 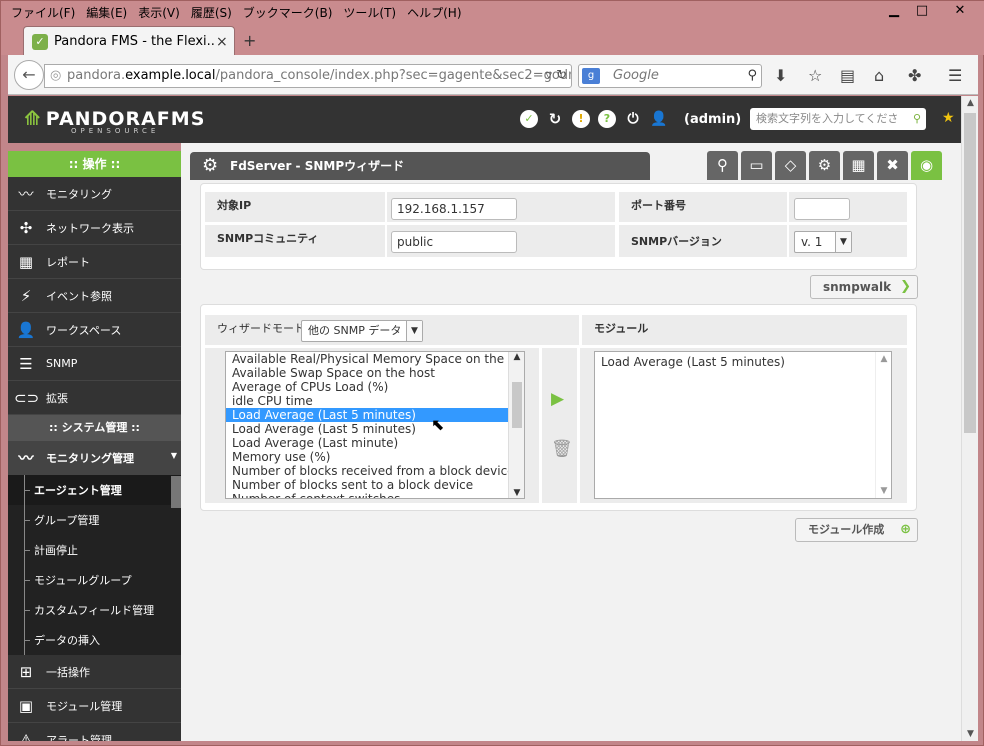 What do you see at coordinates (790, 165) in the screenshot?
I see `modules-icon: ◇` at bounding box center [790, 165].